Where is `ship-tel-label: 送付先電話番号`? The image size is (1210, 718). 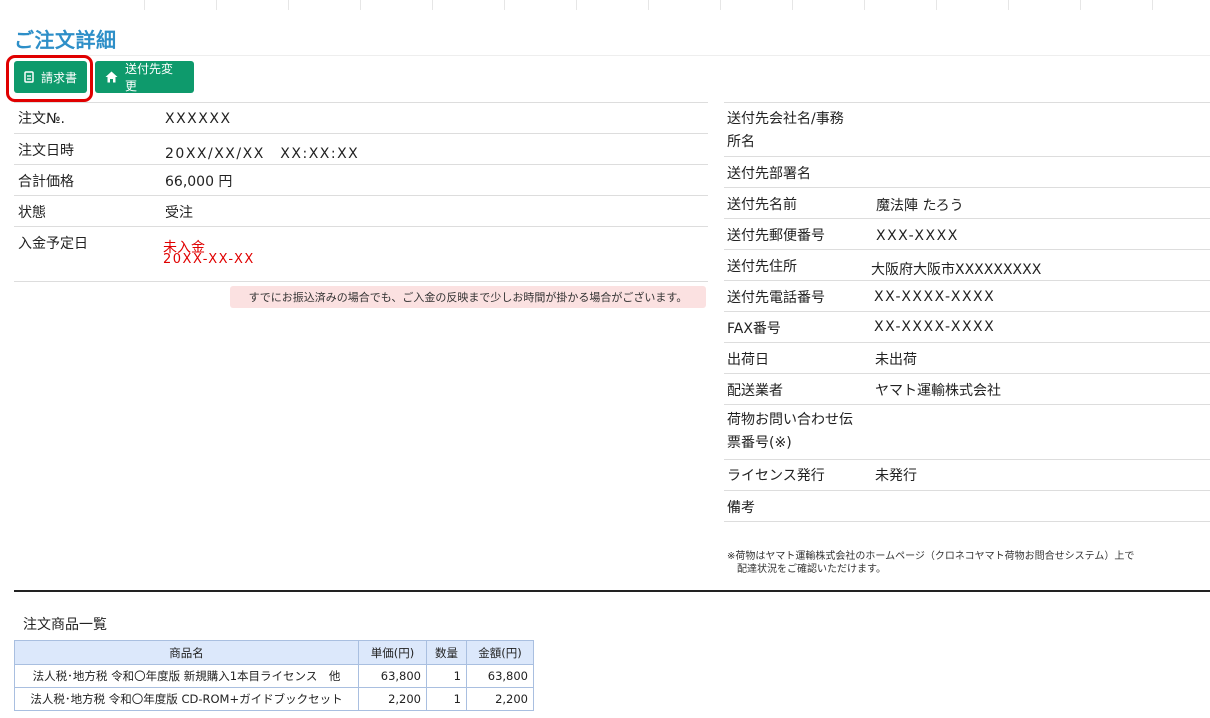
ship-tel-label: 送付先電話番号 is located at coordinates (776, 298).